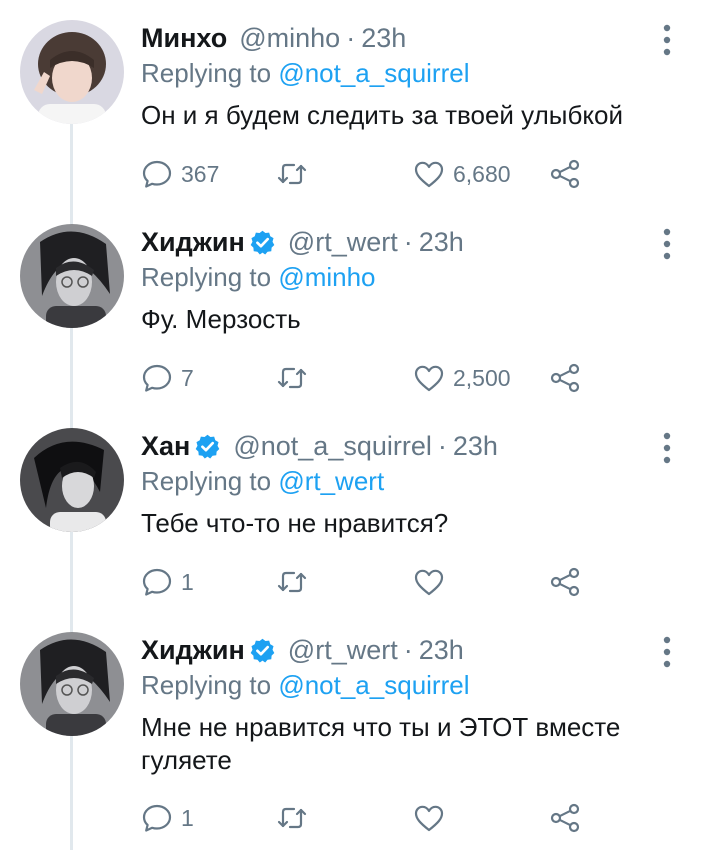 The height and width of the screenshot is (850, 720). I want to click on like-button: 2,500, so click(462, 378).